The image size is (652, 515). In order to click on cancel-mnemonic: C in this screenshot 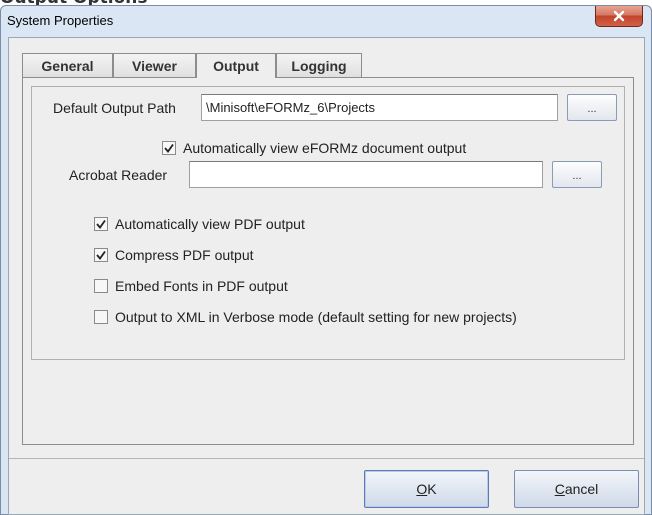, I will do `click(559, 489)`.